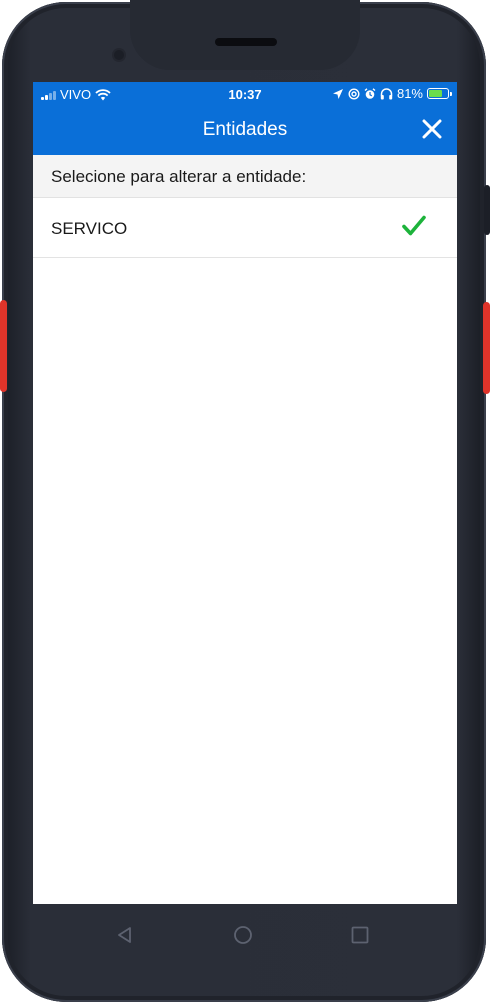 The height and width of the screenshot is (1006, 490). I want to click on power-button, so click(487, 210).